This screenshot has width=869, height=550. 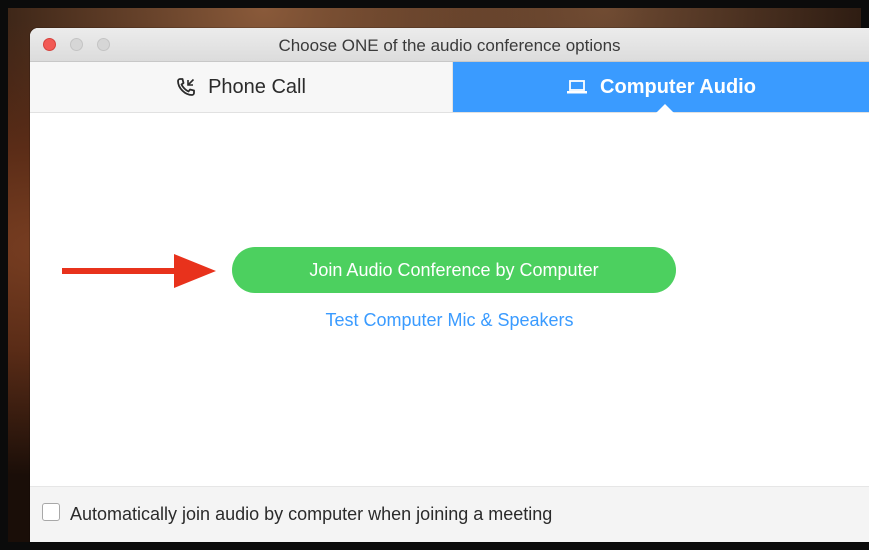 What do you see at coordinates (665, 108) in the screenshot?
I see `selected-tab-indicator` at bounding box center [665, 108].